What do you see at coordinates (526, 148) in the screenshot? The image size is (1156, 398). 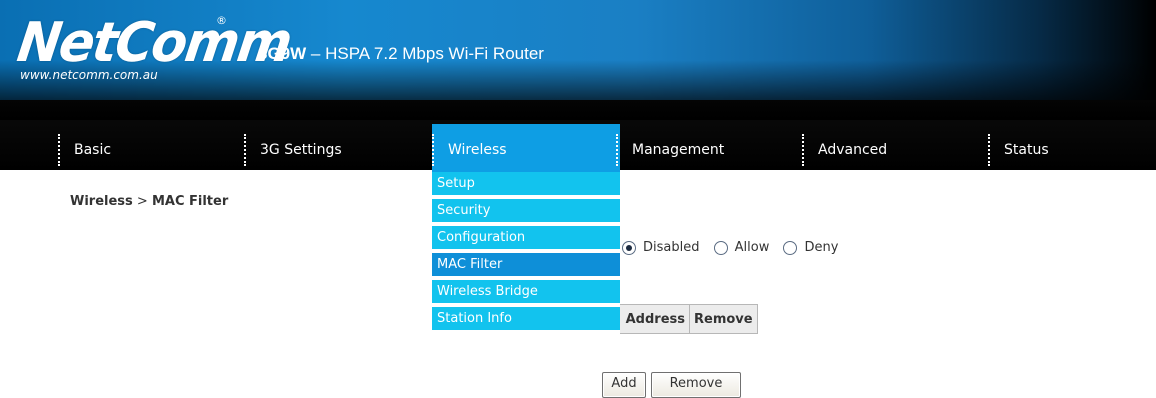 I see `nav-wireless: Wireless` at bounding box center [526, 148].